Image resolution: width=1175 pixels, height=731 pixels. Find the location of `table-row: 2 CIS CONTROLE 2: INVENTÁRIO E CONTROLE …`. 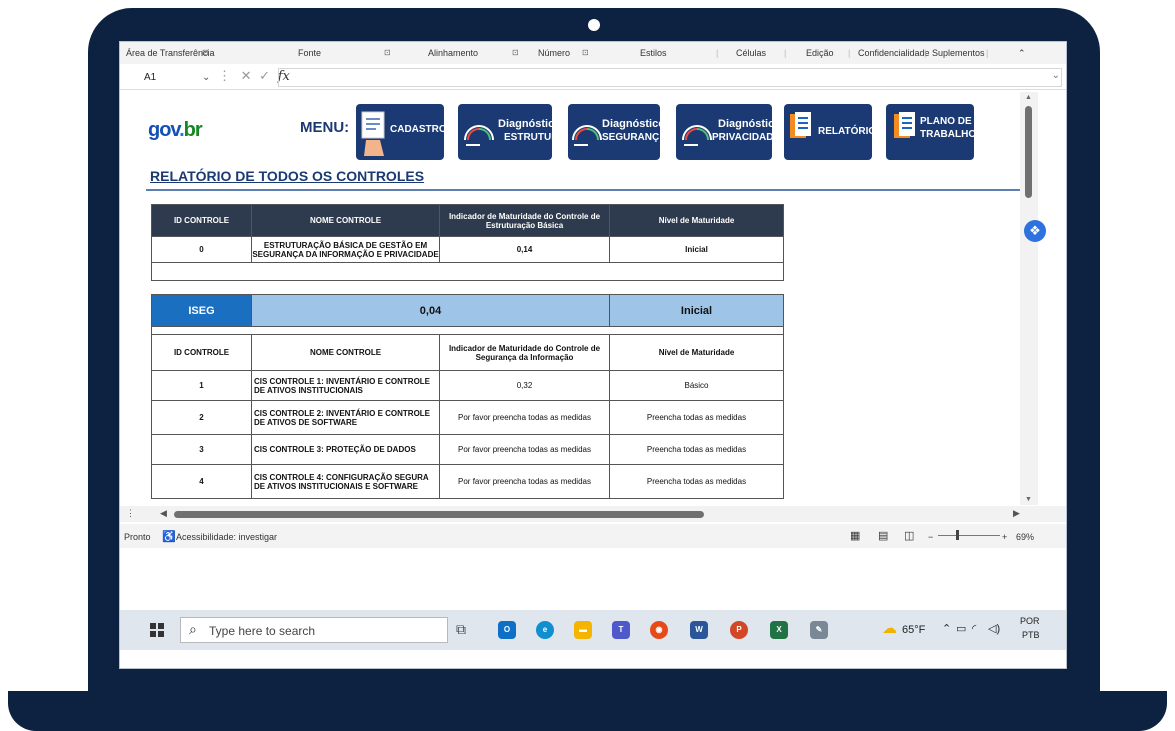

table-row: 2 CIS CONTROLE 2: INVENTÁRIO E CONTROLE … is located at coordinates (467, 417).